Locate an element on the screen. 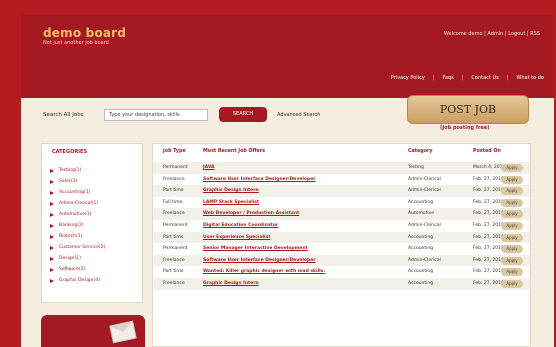  category-item: Automotive(1) is located at coordinates (77, 214).